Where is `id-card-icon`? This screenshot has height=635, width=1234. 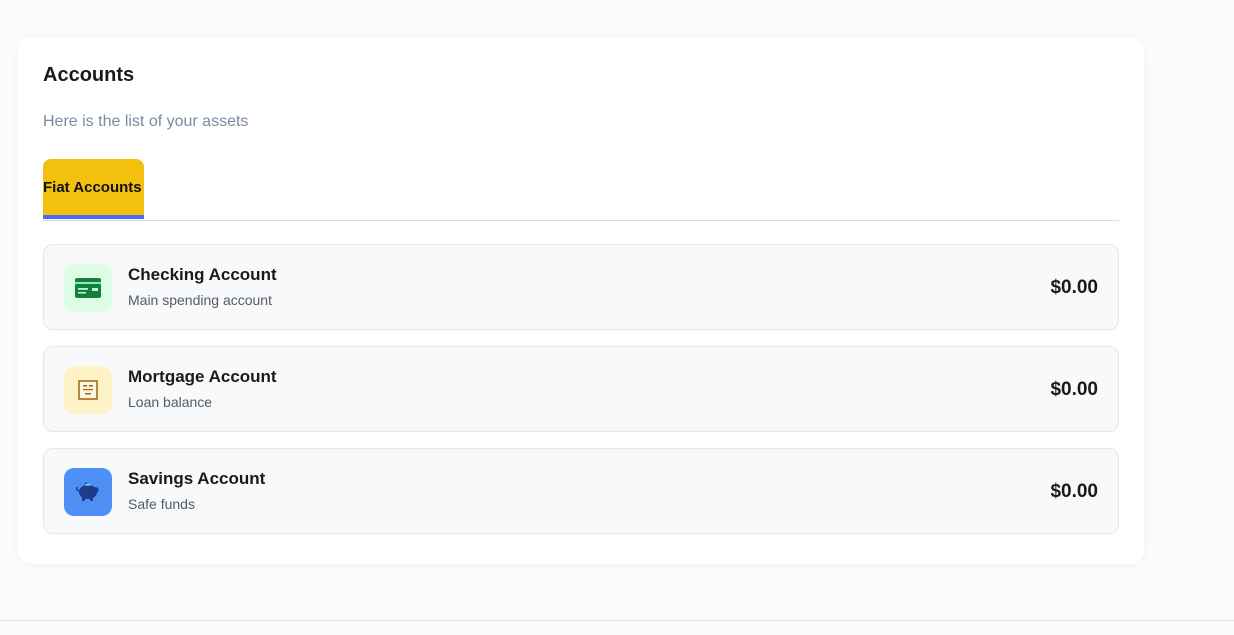 id-card-icon is located at coordinates (88, 390).